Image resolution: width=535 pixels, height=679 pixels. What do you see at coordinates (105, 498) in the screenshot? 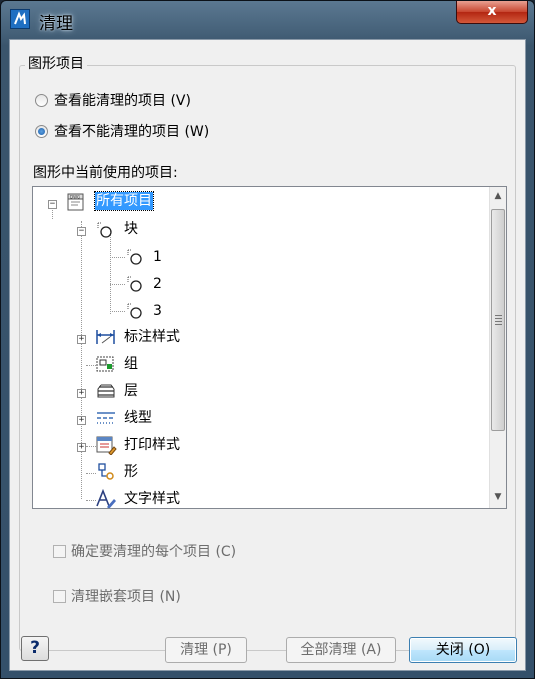
I see `text-style-icon` at bounding box center [105, 498].